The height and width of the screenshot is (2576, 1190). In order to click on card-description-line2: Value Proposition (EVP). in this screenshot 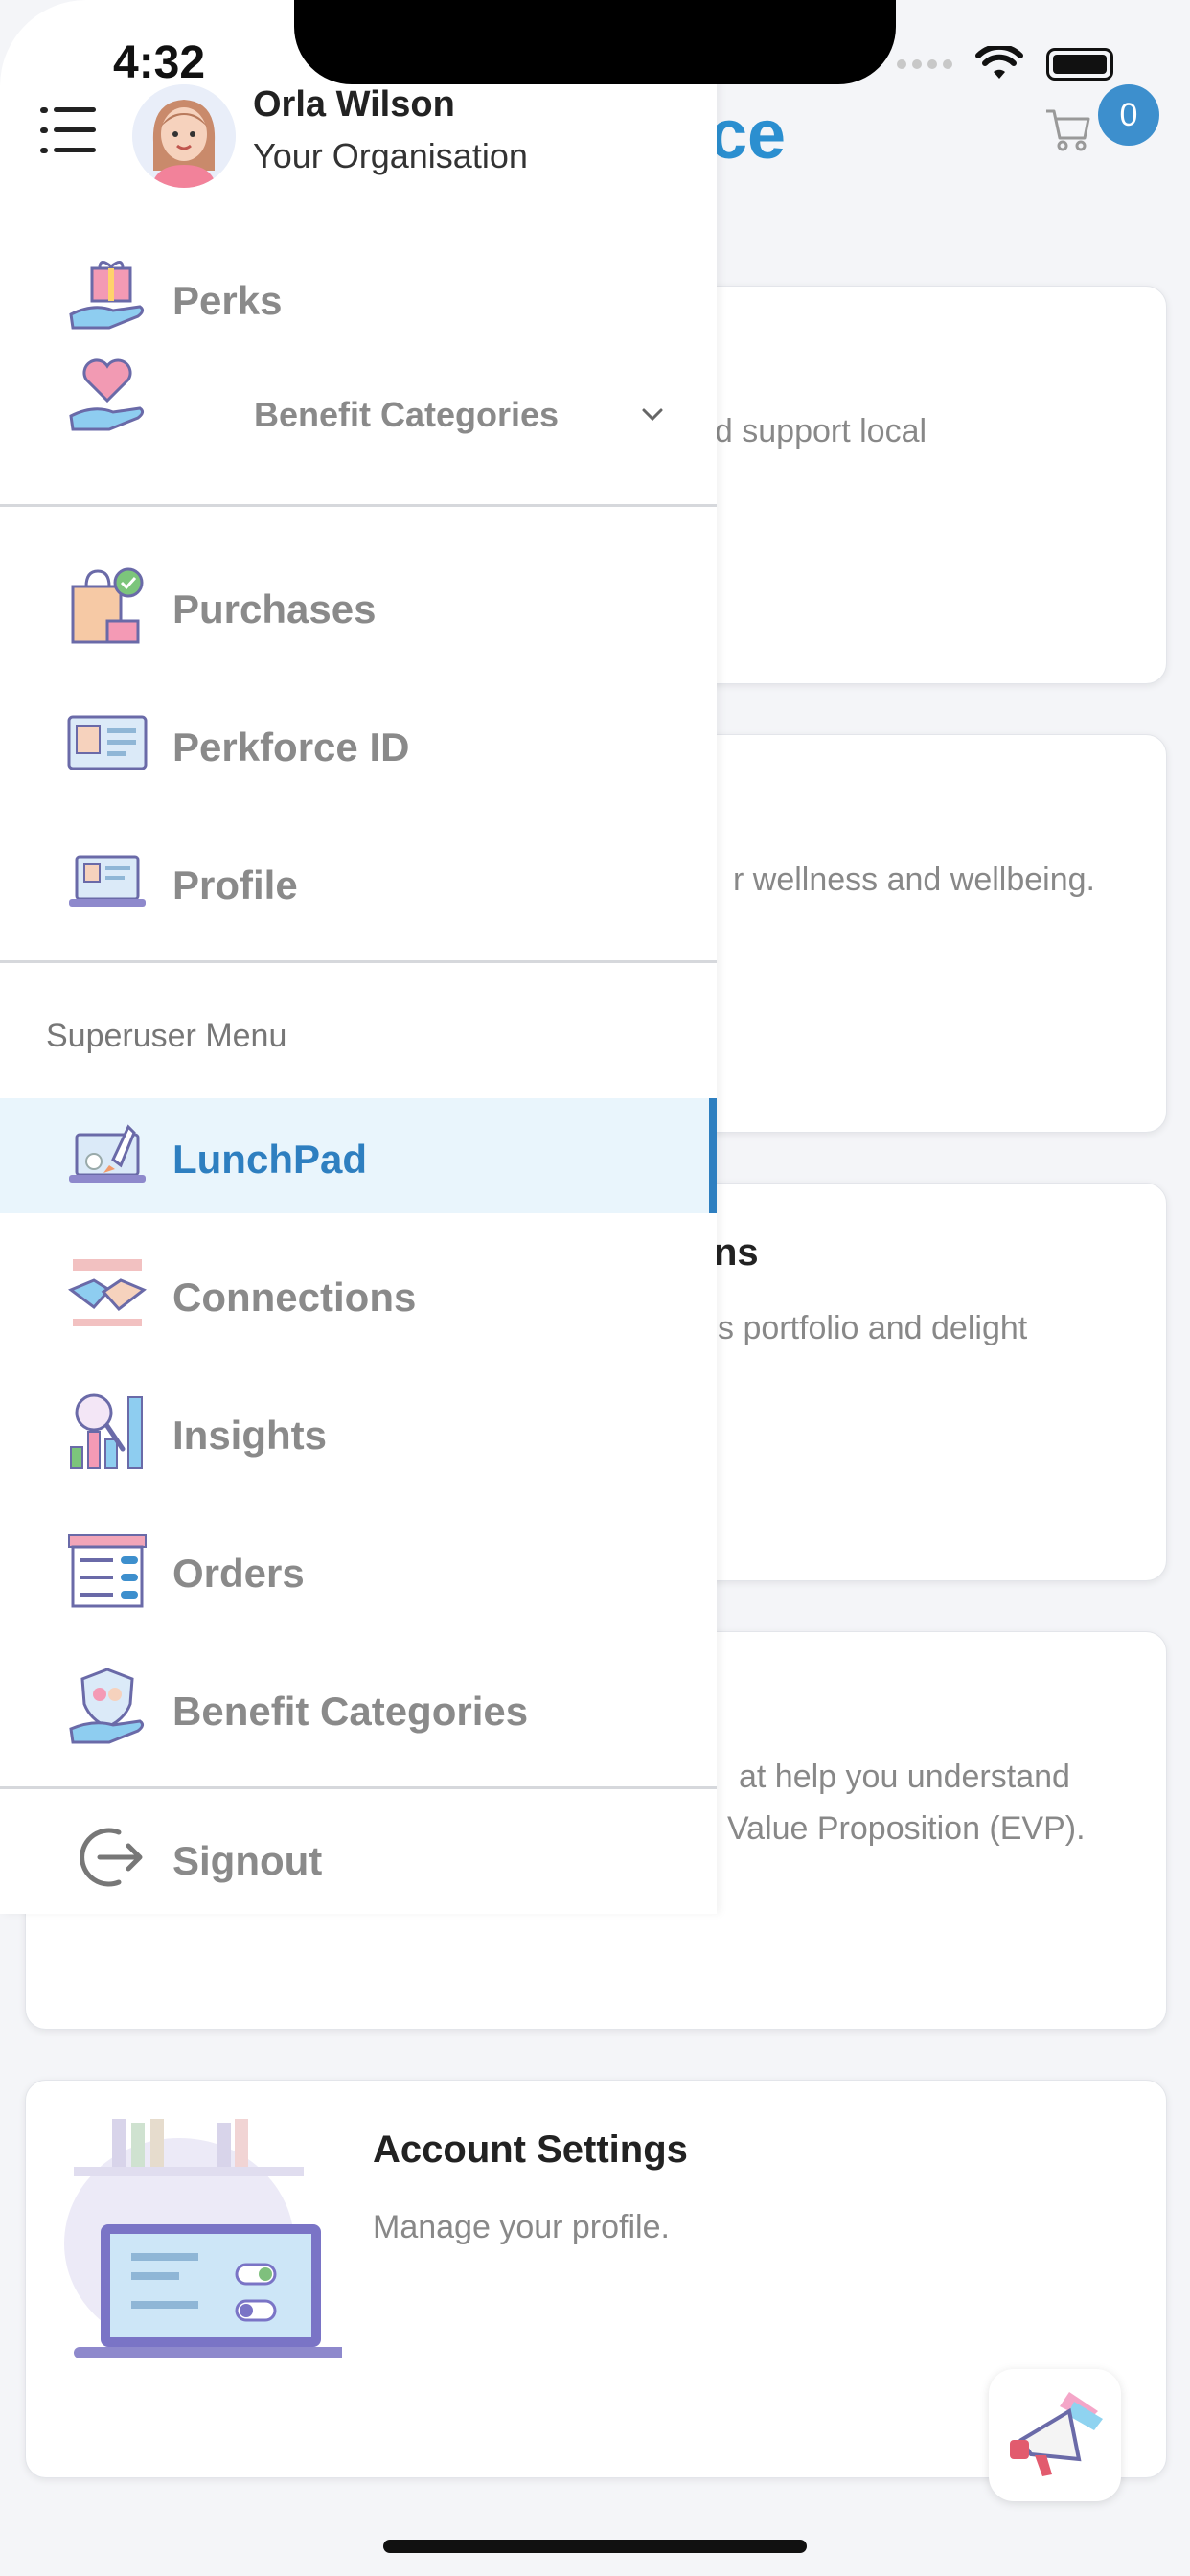, I will do `click(906, 1828)`.